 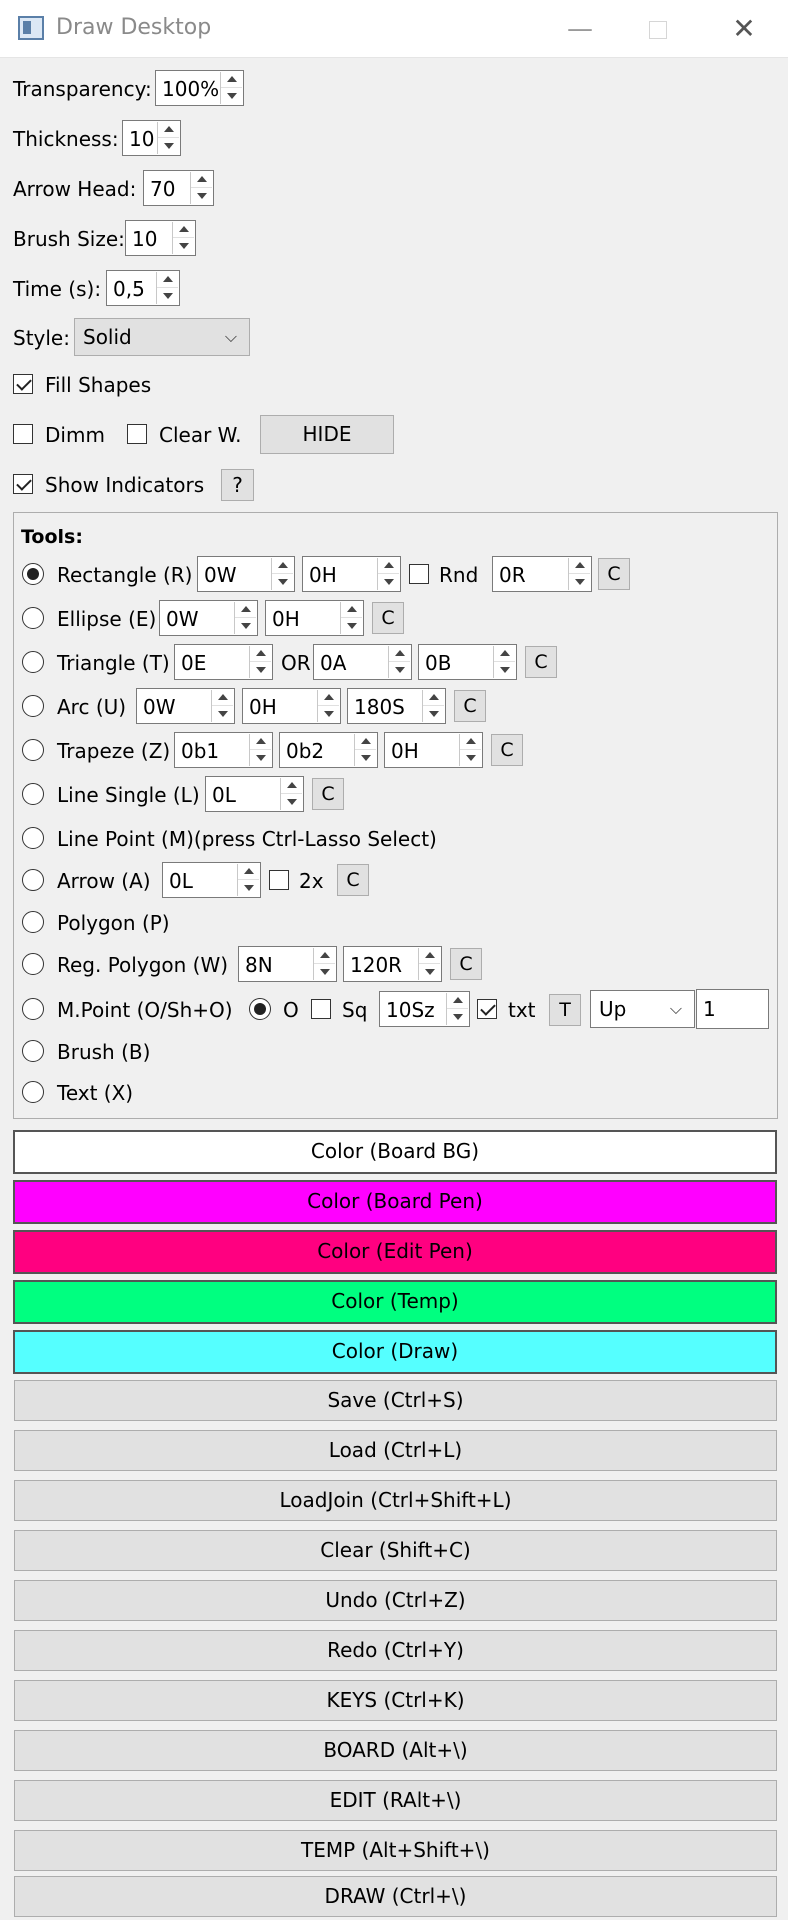 What do you see at coordinates (507, 750) in the screenshot?
I see `trapeze-c-button: C` at bounding box center [507, 750].